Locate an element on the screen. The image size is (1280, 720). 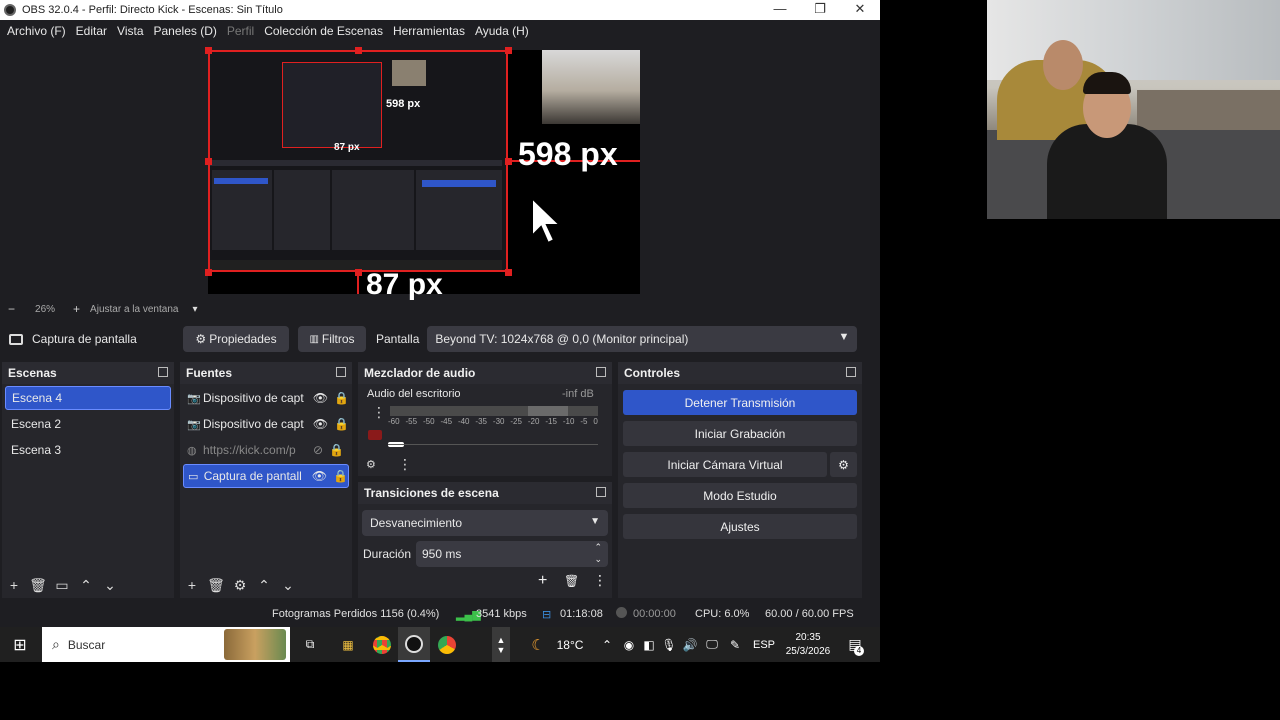
audio-level-value: -inf dB is located at coordinates (578, 394).